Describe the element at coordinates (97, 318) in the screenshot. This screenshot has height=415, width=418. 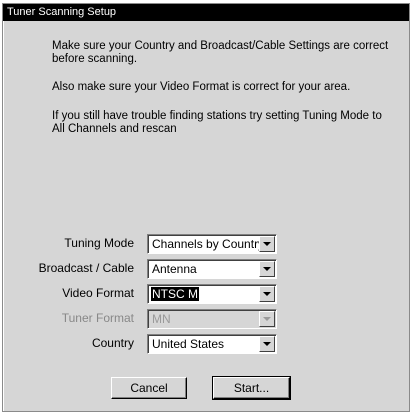
I see `tuner-format-label: Tuner Format` at that location.